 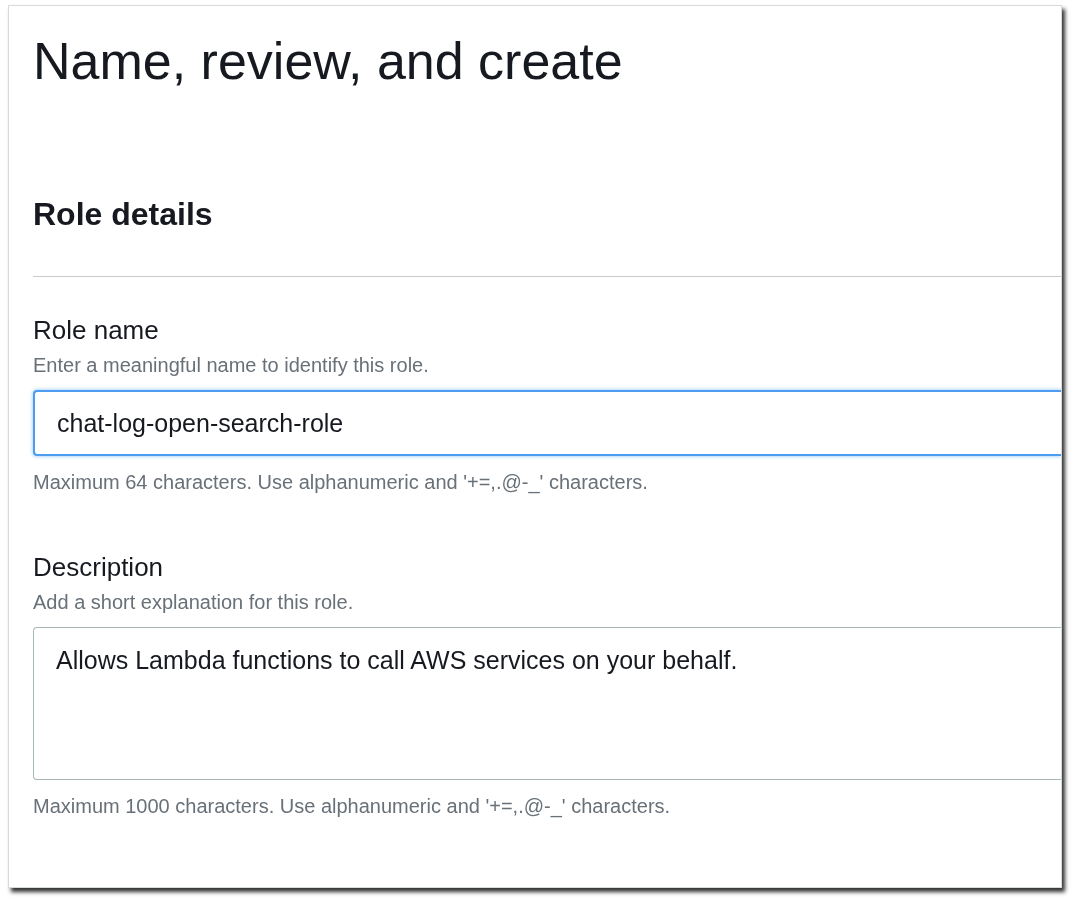 I want to click on field-hint: Enter a meaningful name to identify this role., so click(x=231, y=365).